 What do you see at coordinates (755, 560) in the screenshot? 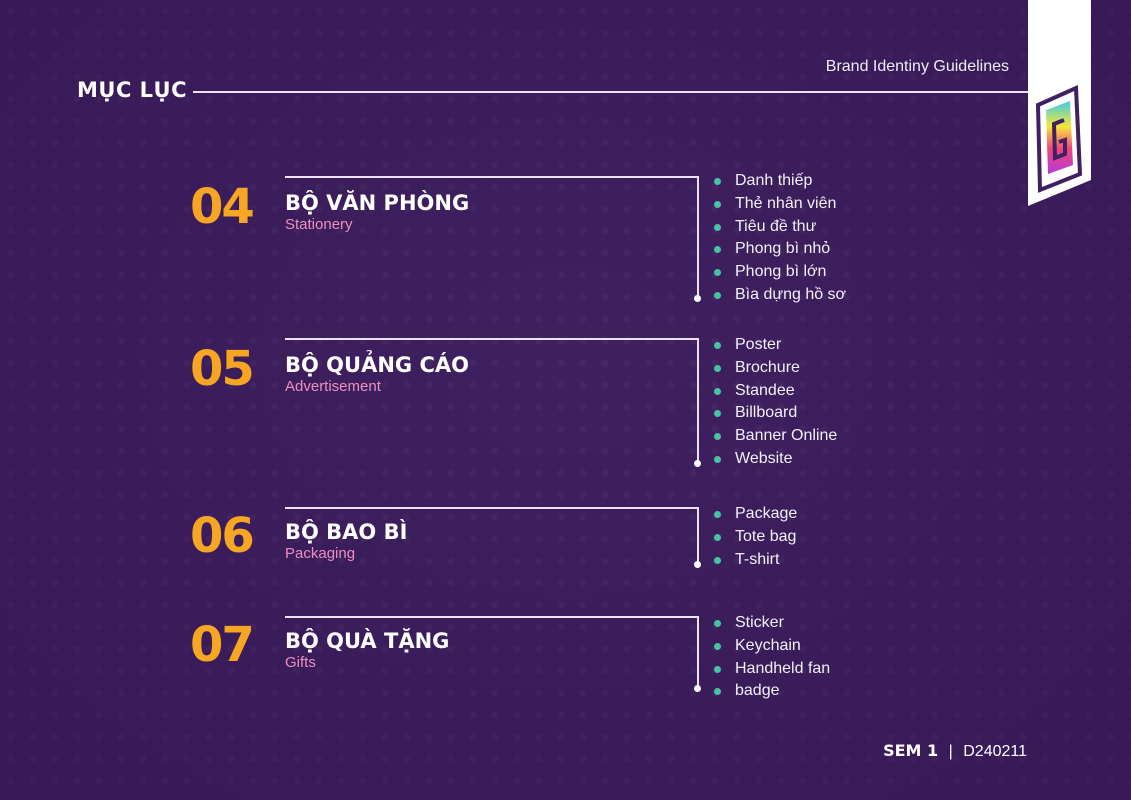
I see `list-item: T-shirt` at bounding box center [755, 560].